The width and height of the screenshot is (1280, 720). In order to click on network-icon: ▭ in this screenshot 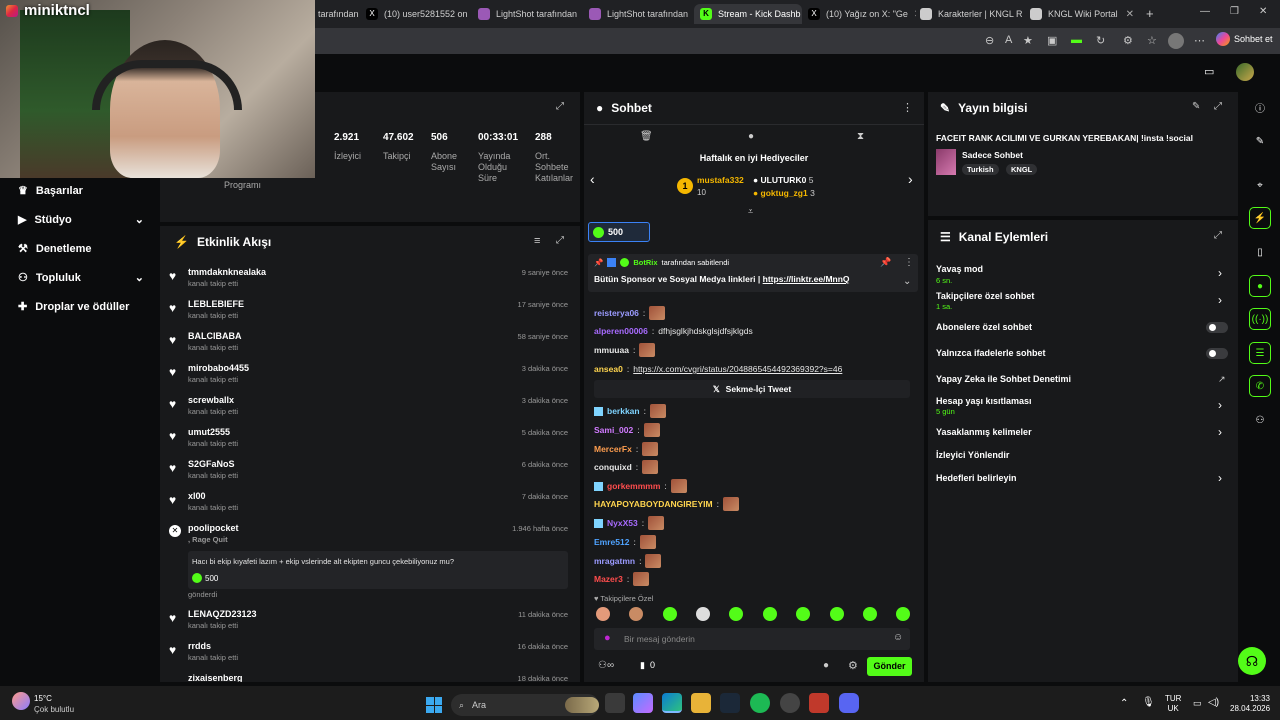, I will do `click(1197, 703)`.